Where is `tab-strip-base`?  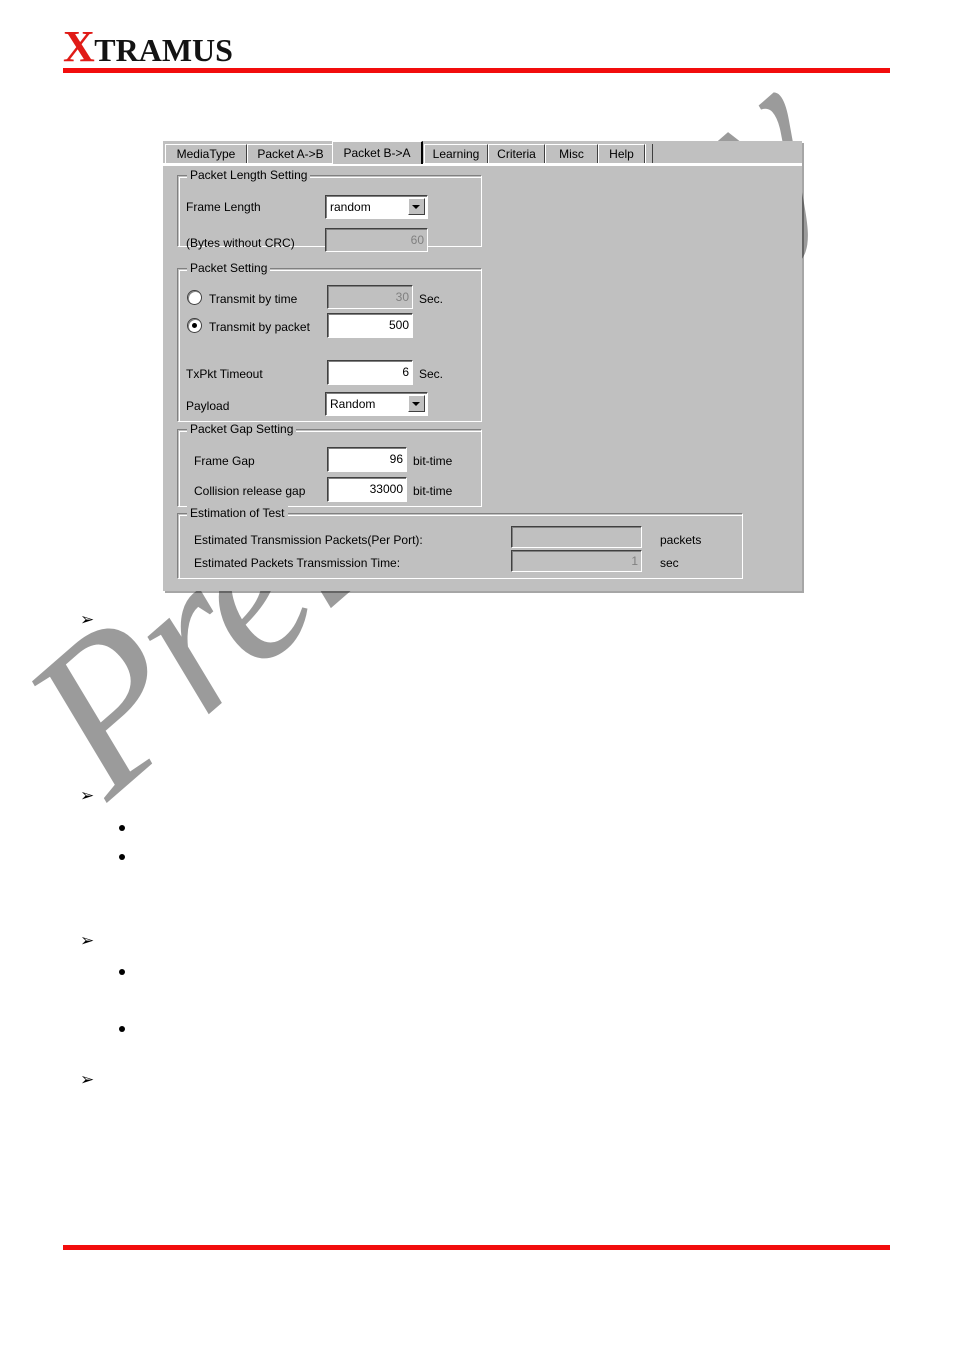
tab-strip-base is located at coordinates (482, 164).